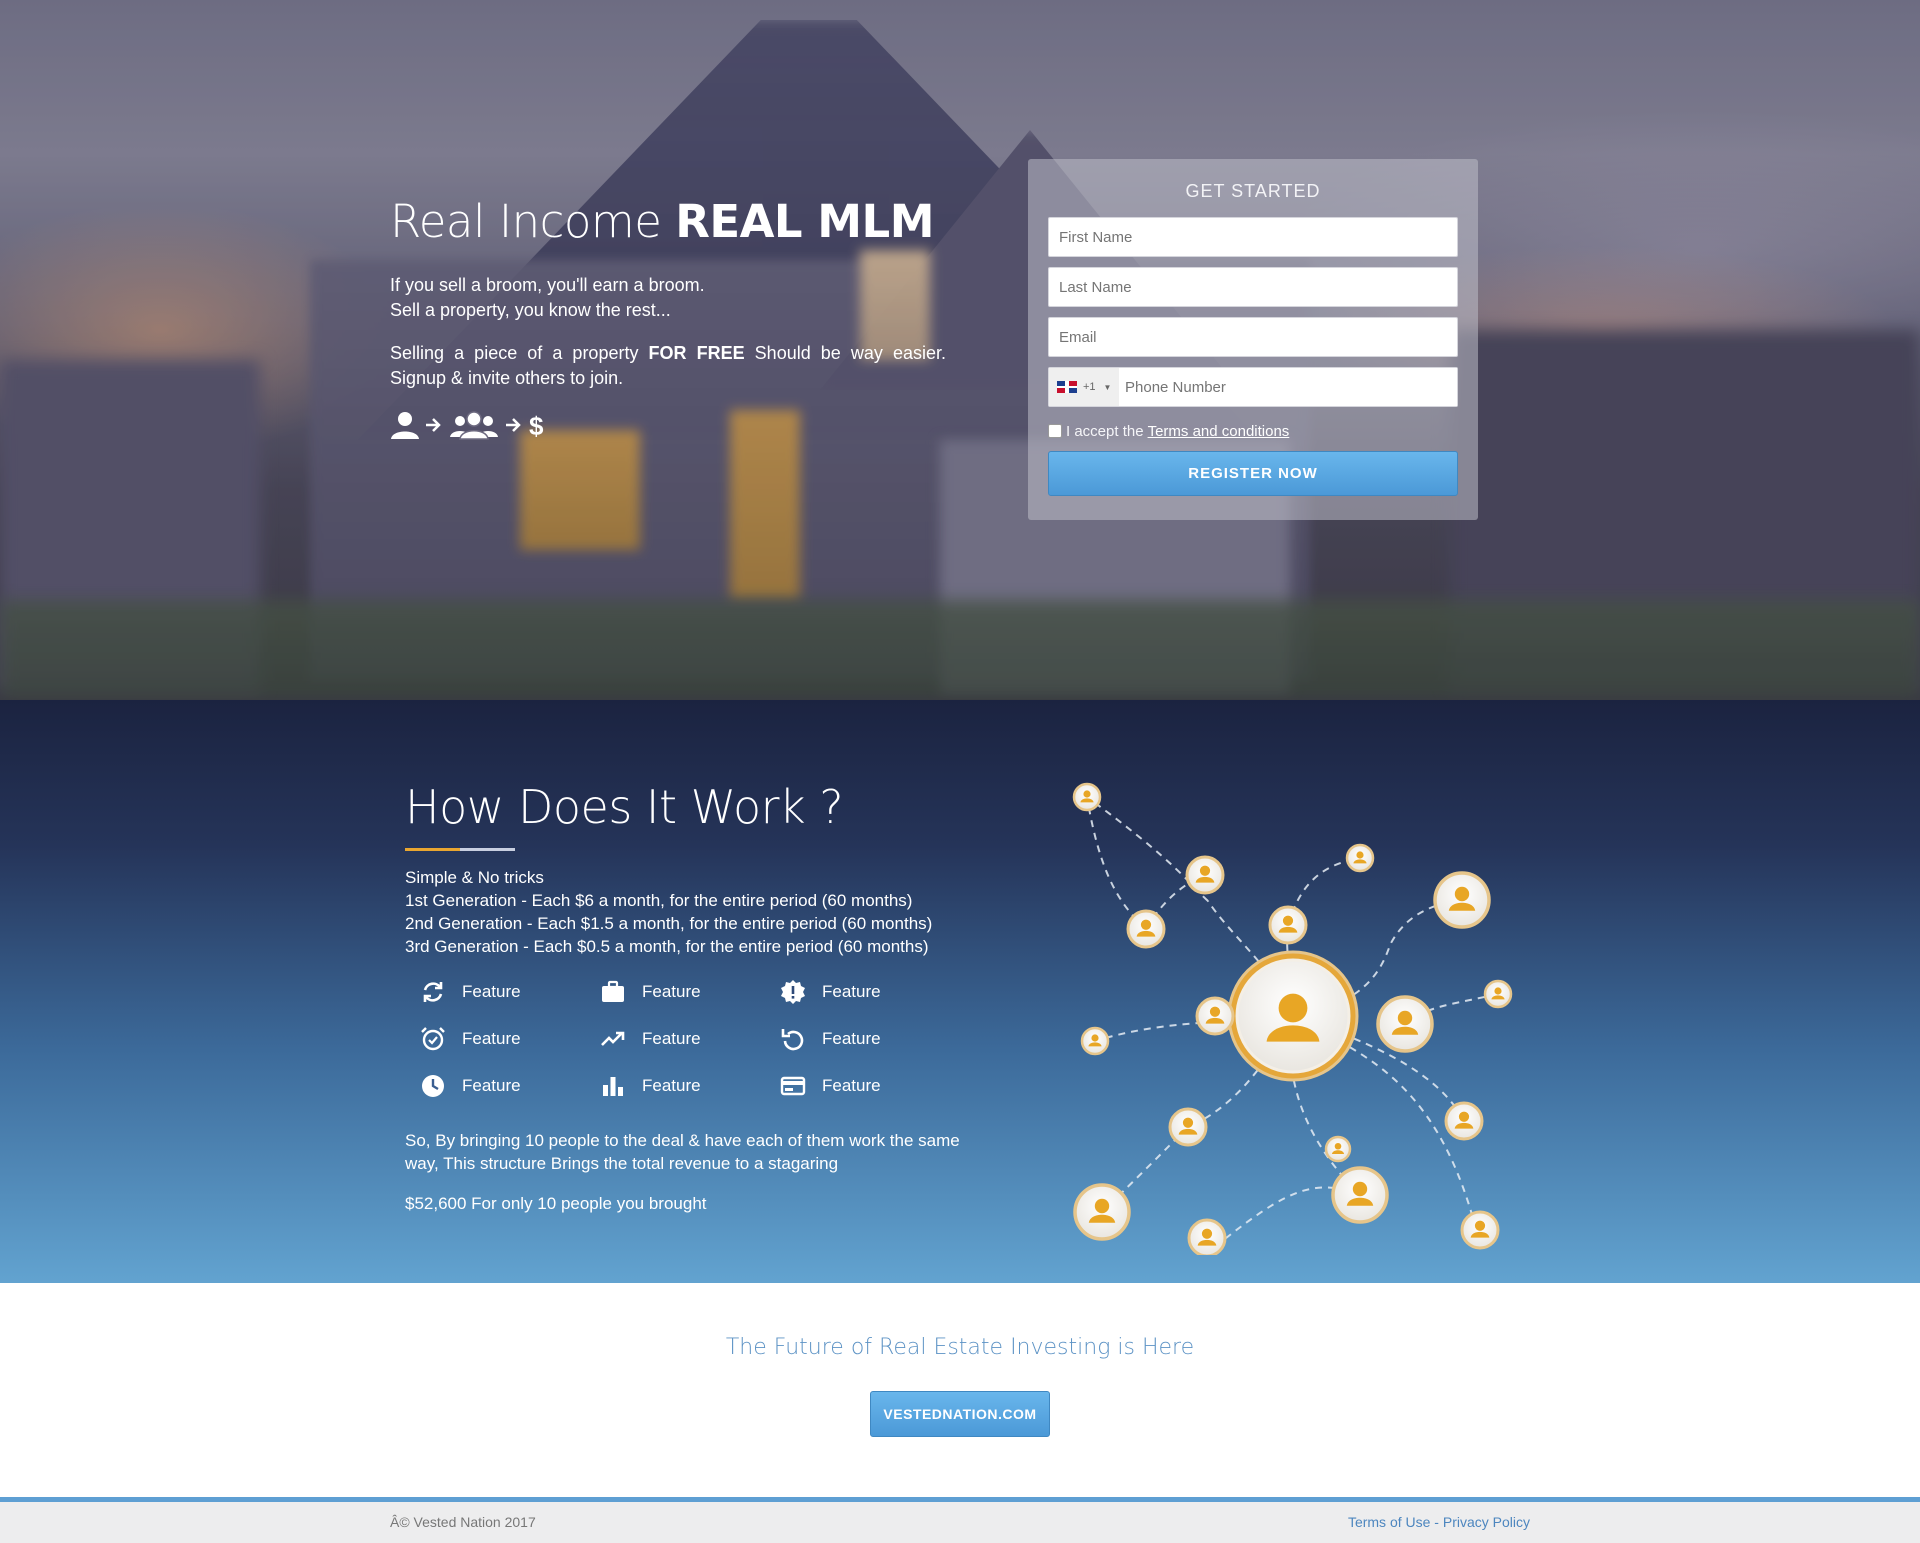 The width and height of the screenshot is (1920, 1543). I want to click on users-icon, so click(474, 425).